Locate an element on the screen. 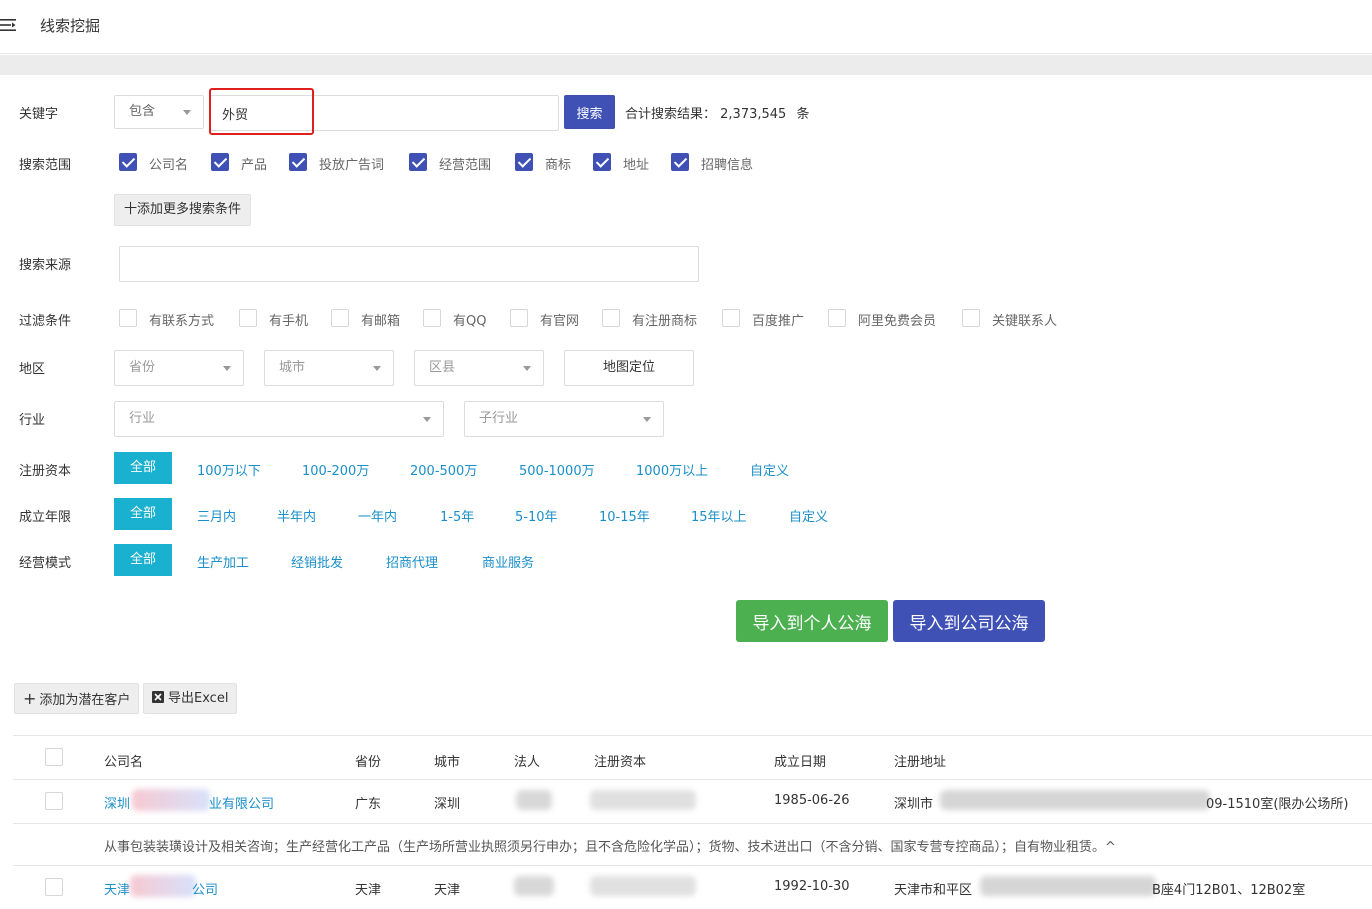  filter-checkbox-baidu is located at coordinates (731, 318).